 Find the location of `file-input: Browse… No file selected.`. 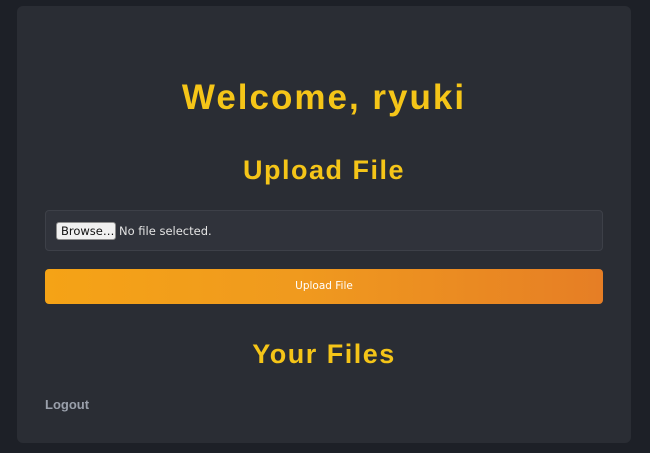

file-input: Browse… No file selected. is located at coordinates (324, 230).